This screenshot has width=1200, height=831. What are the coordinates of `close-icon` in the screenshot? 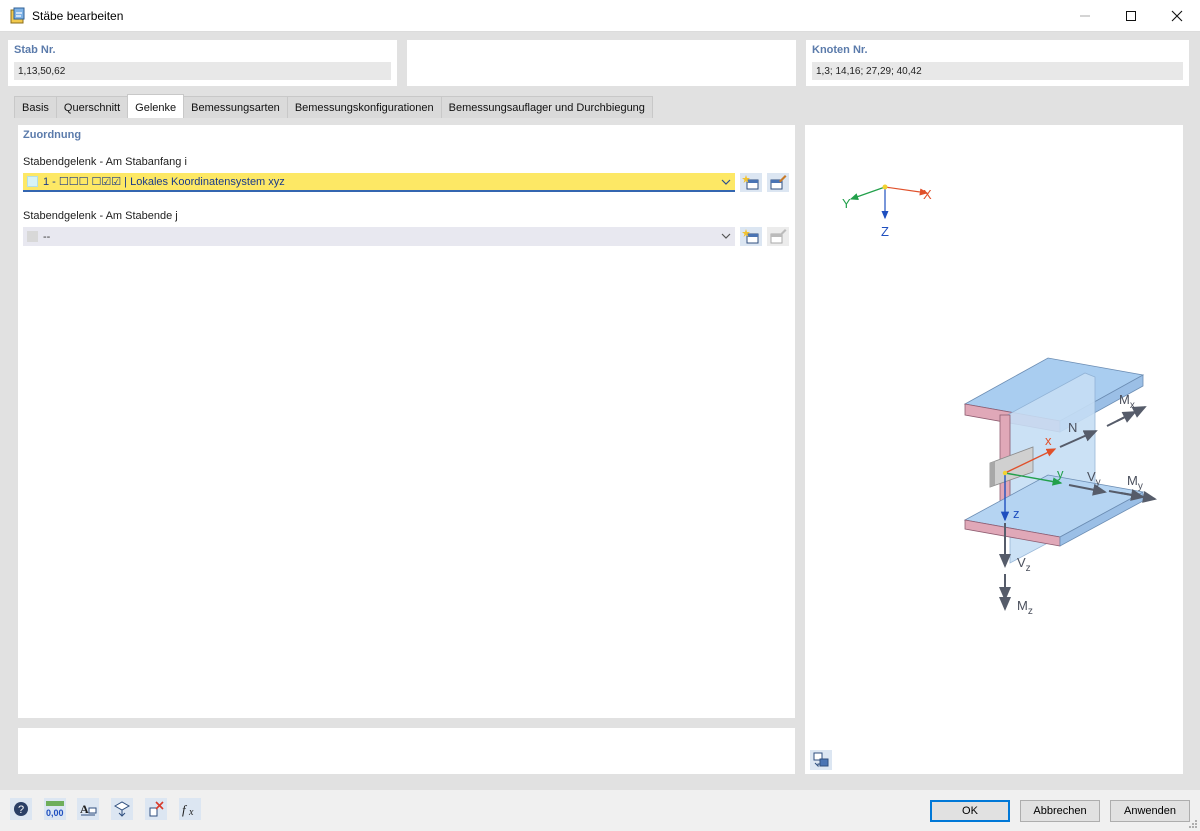 It's located at (1177, 16).